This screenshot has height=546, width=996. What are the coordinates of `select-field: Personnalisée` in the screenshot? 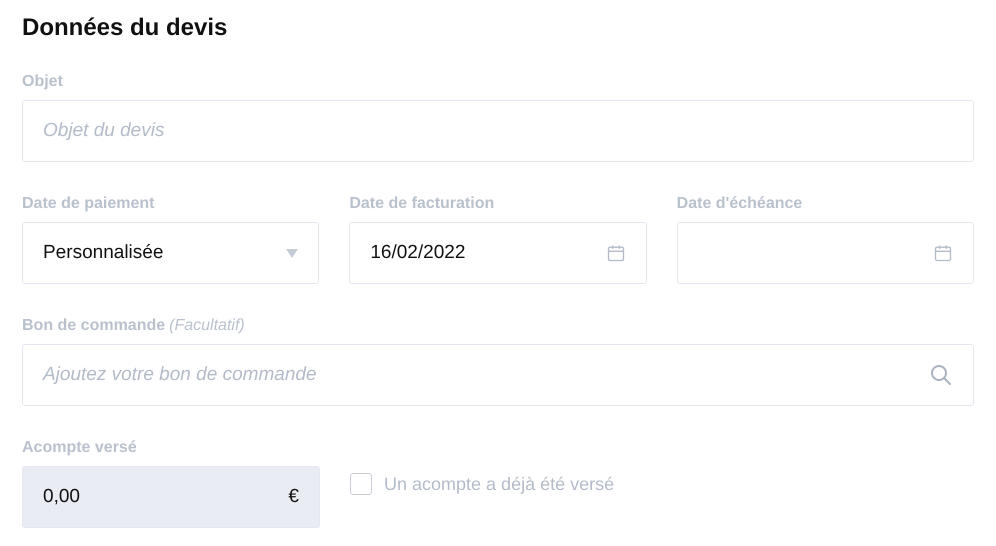 It's located at (171, 253).